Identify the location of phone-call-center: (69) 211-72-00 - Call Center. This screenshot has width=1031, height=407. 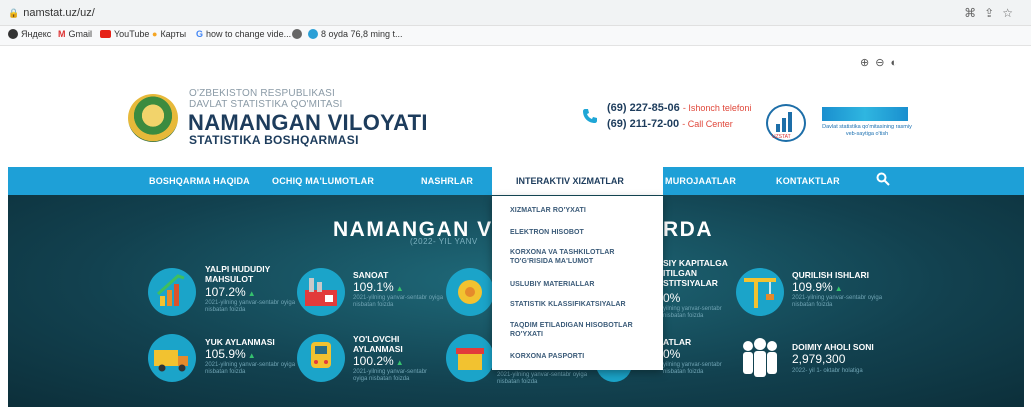
(670, 124).